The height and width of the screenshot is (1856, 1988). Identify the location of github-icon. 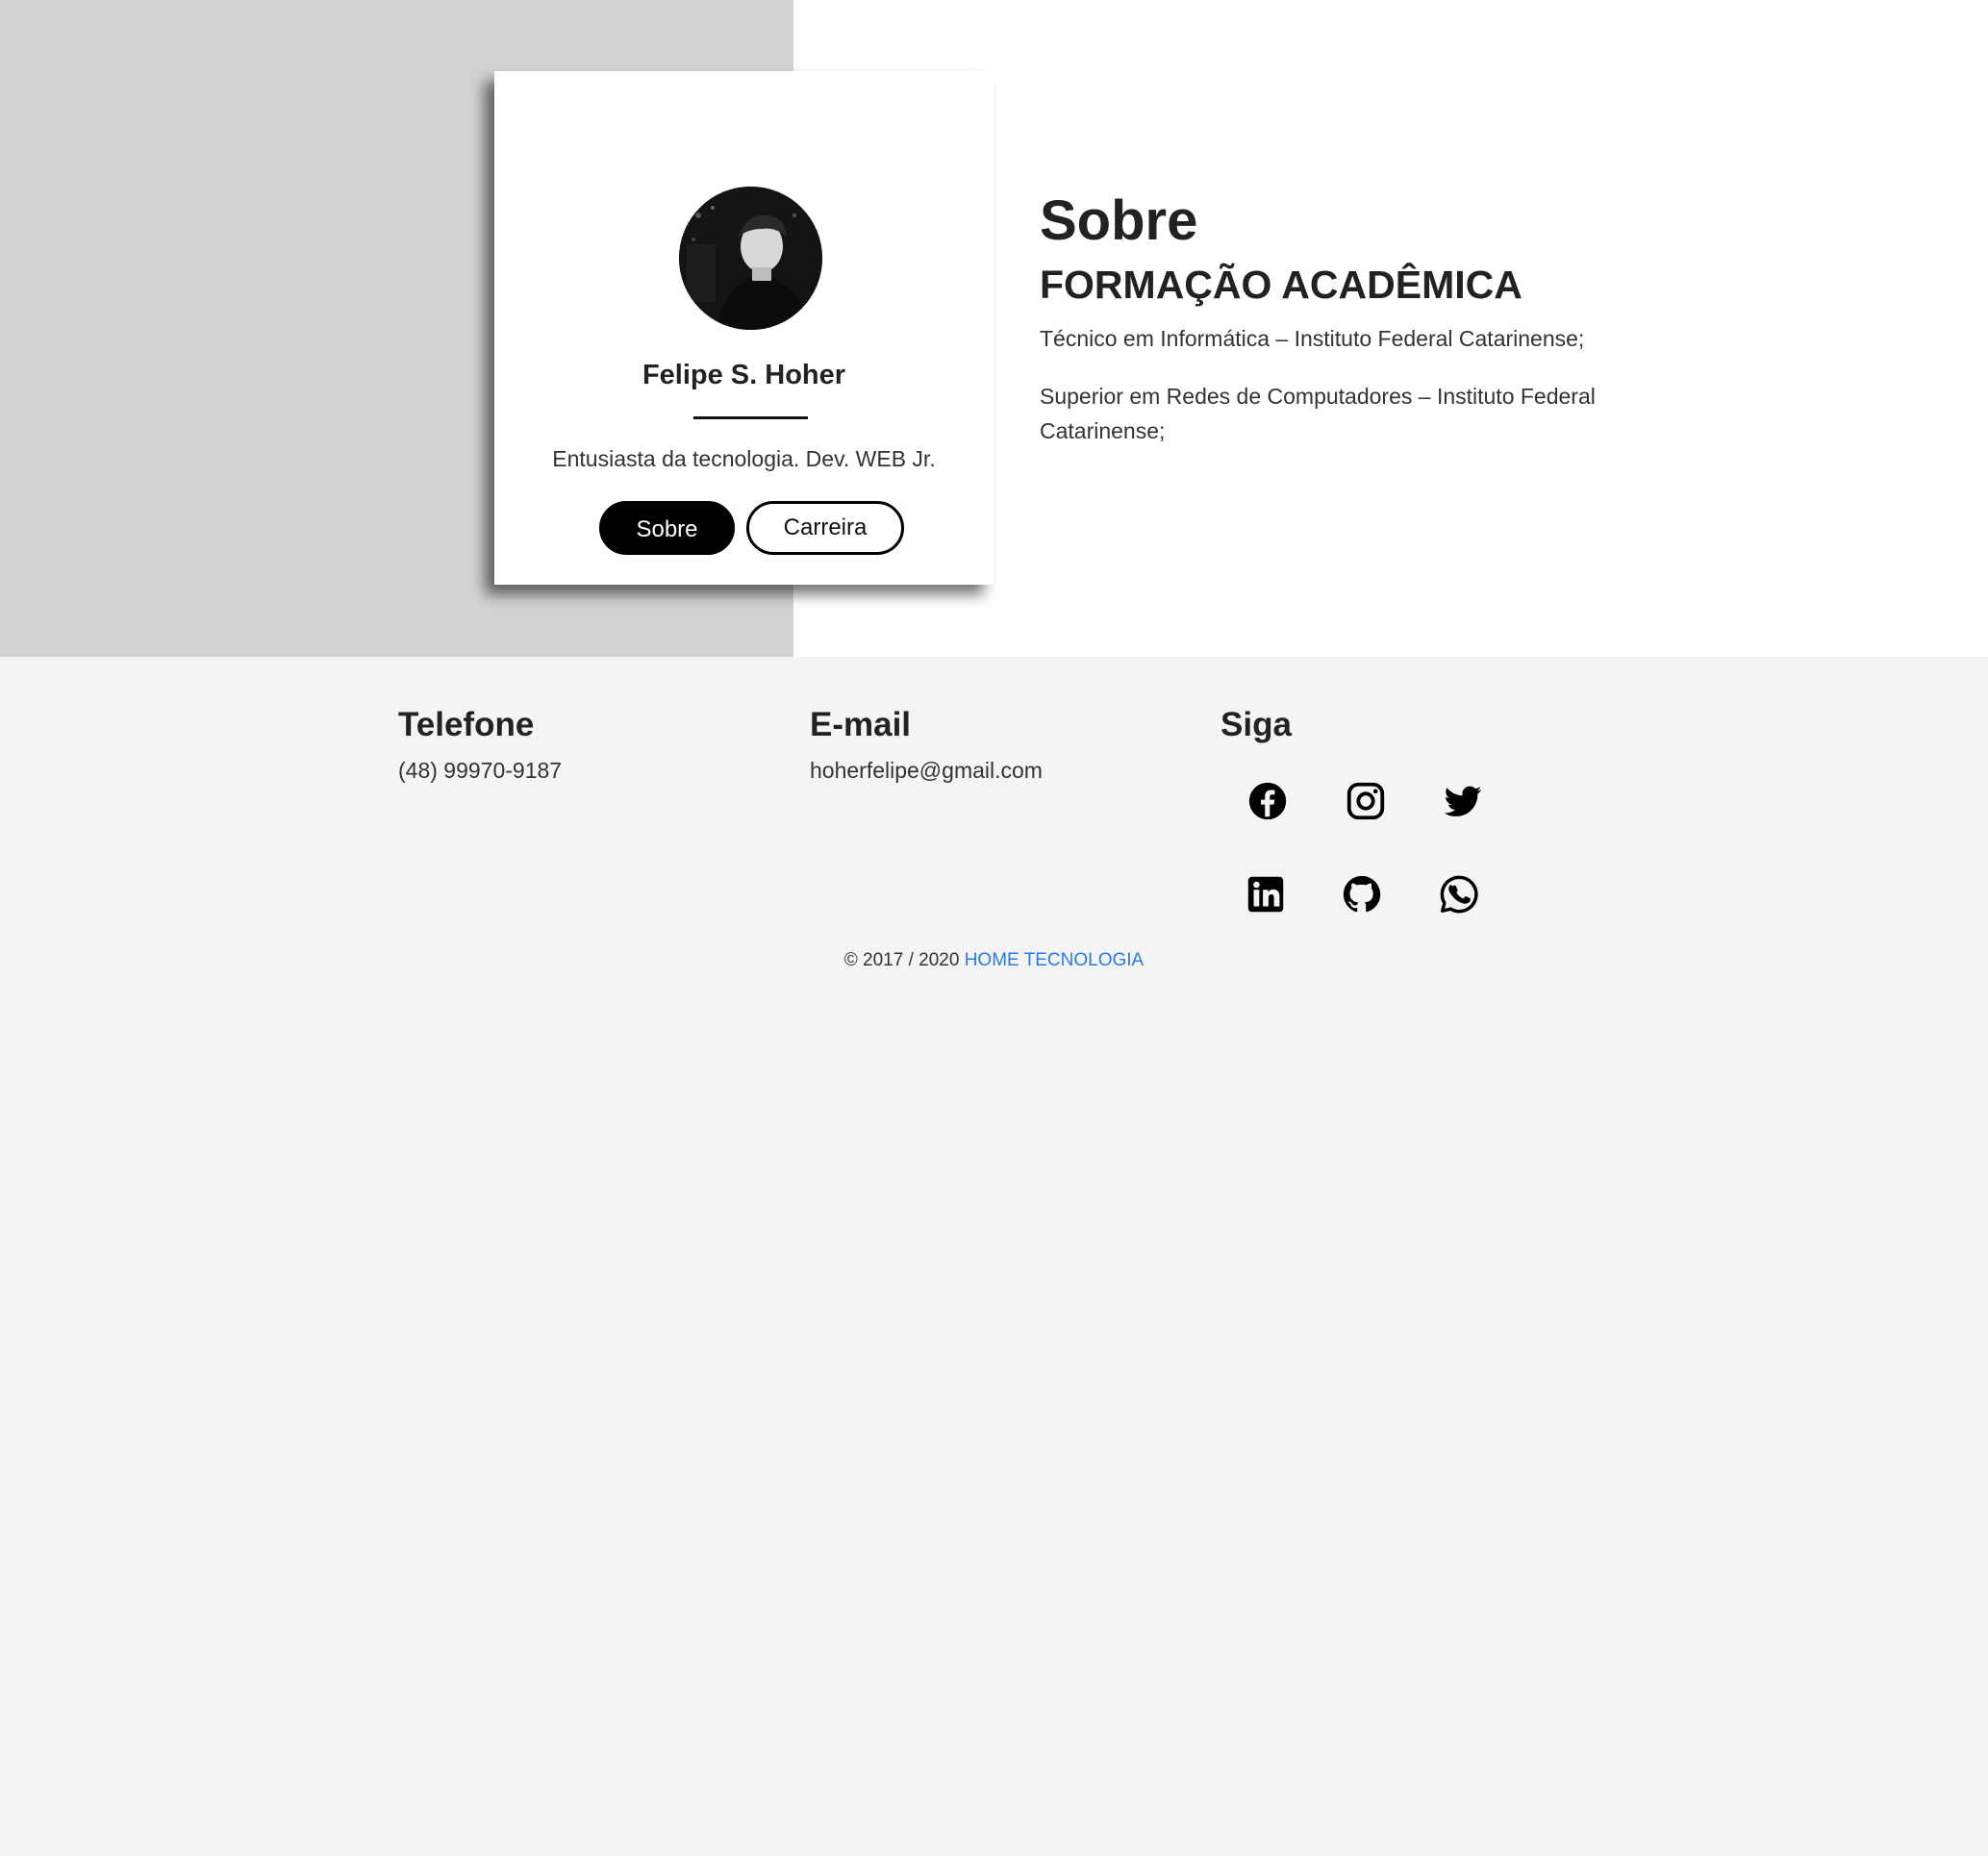
(1362, 894).